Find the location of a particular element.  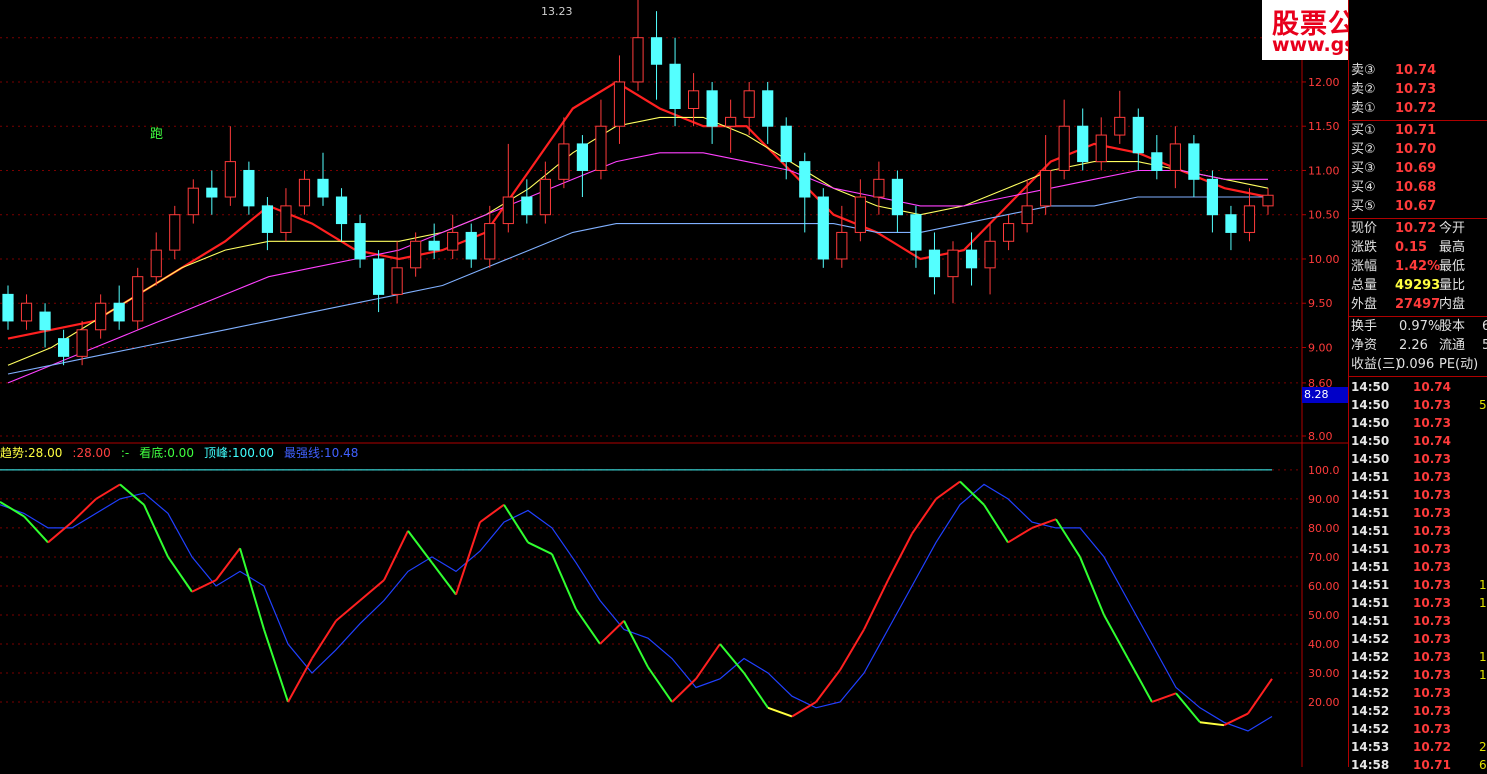

extra-value: 0.97% is located at coordinates (1420, 326).